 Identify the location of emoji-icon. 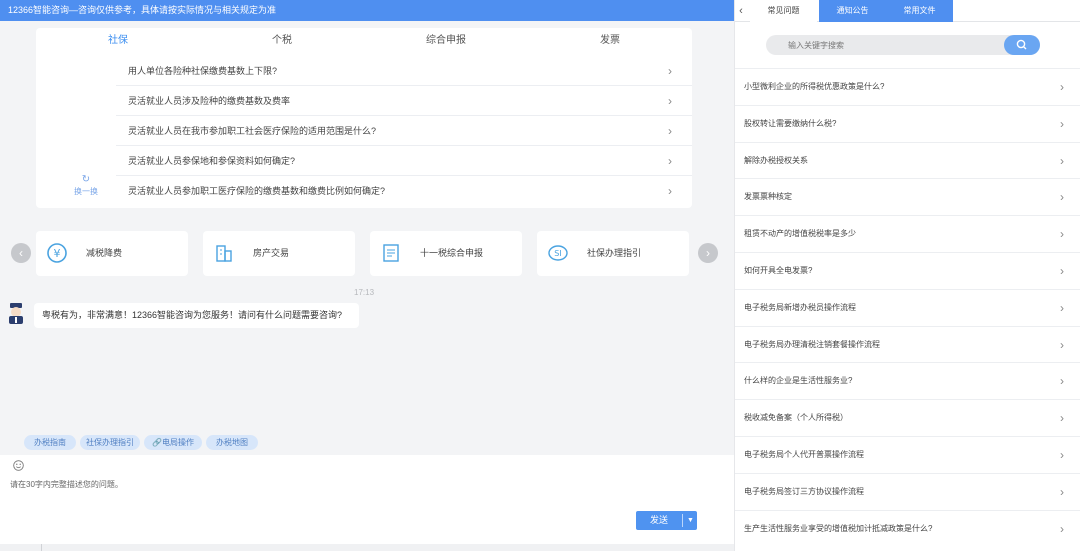
(18, 465).